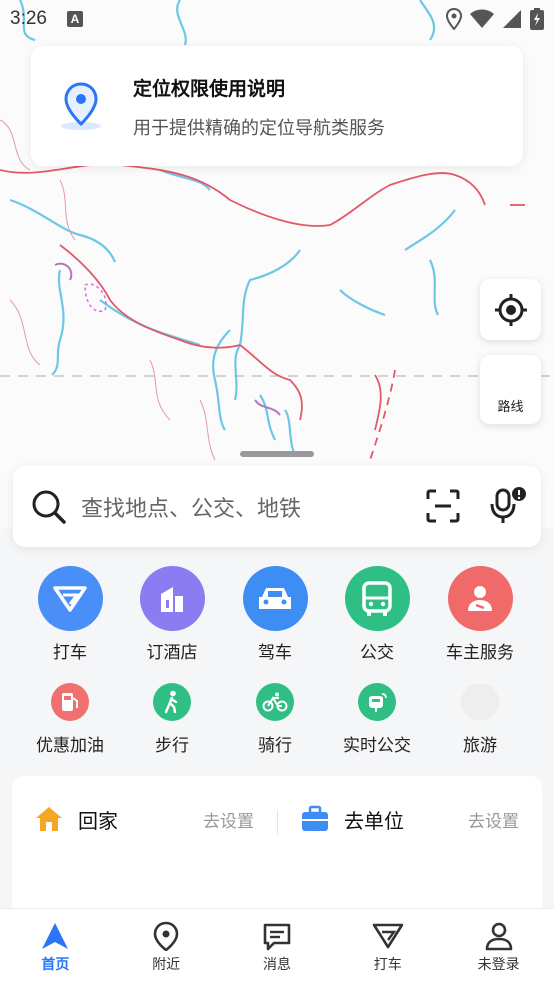  Describe the element at coordinates (276, 965) in the screenshot. I see `nav-label: 消息` at that location.